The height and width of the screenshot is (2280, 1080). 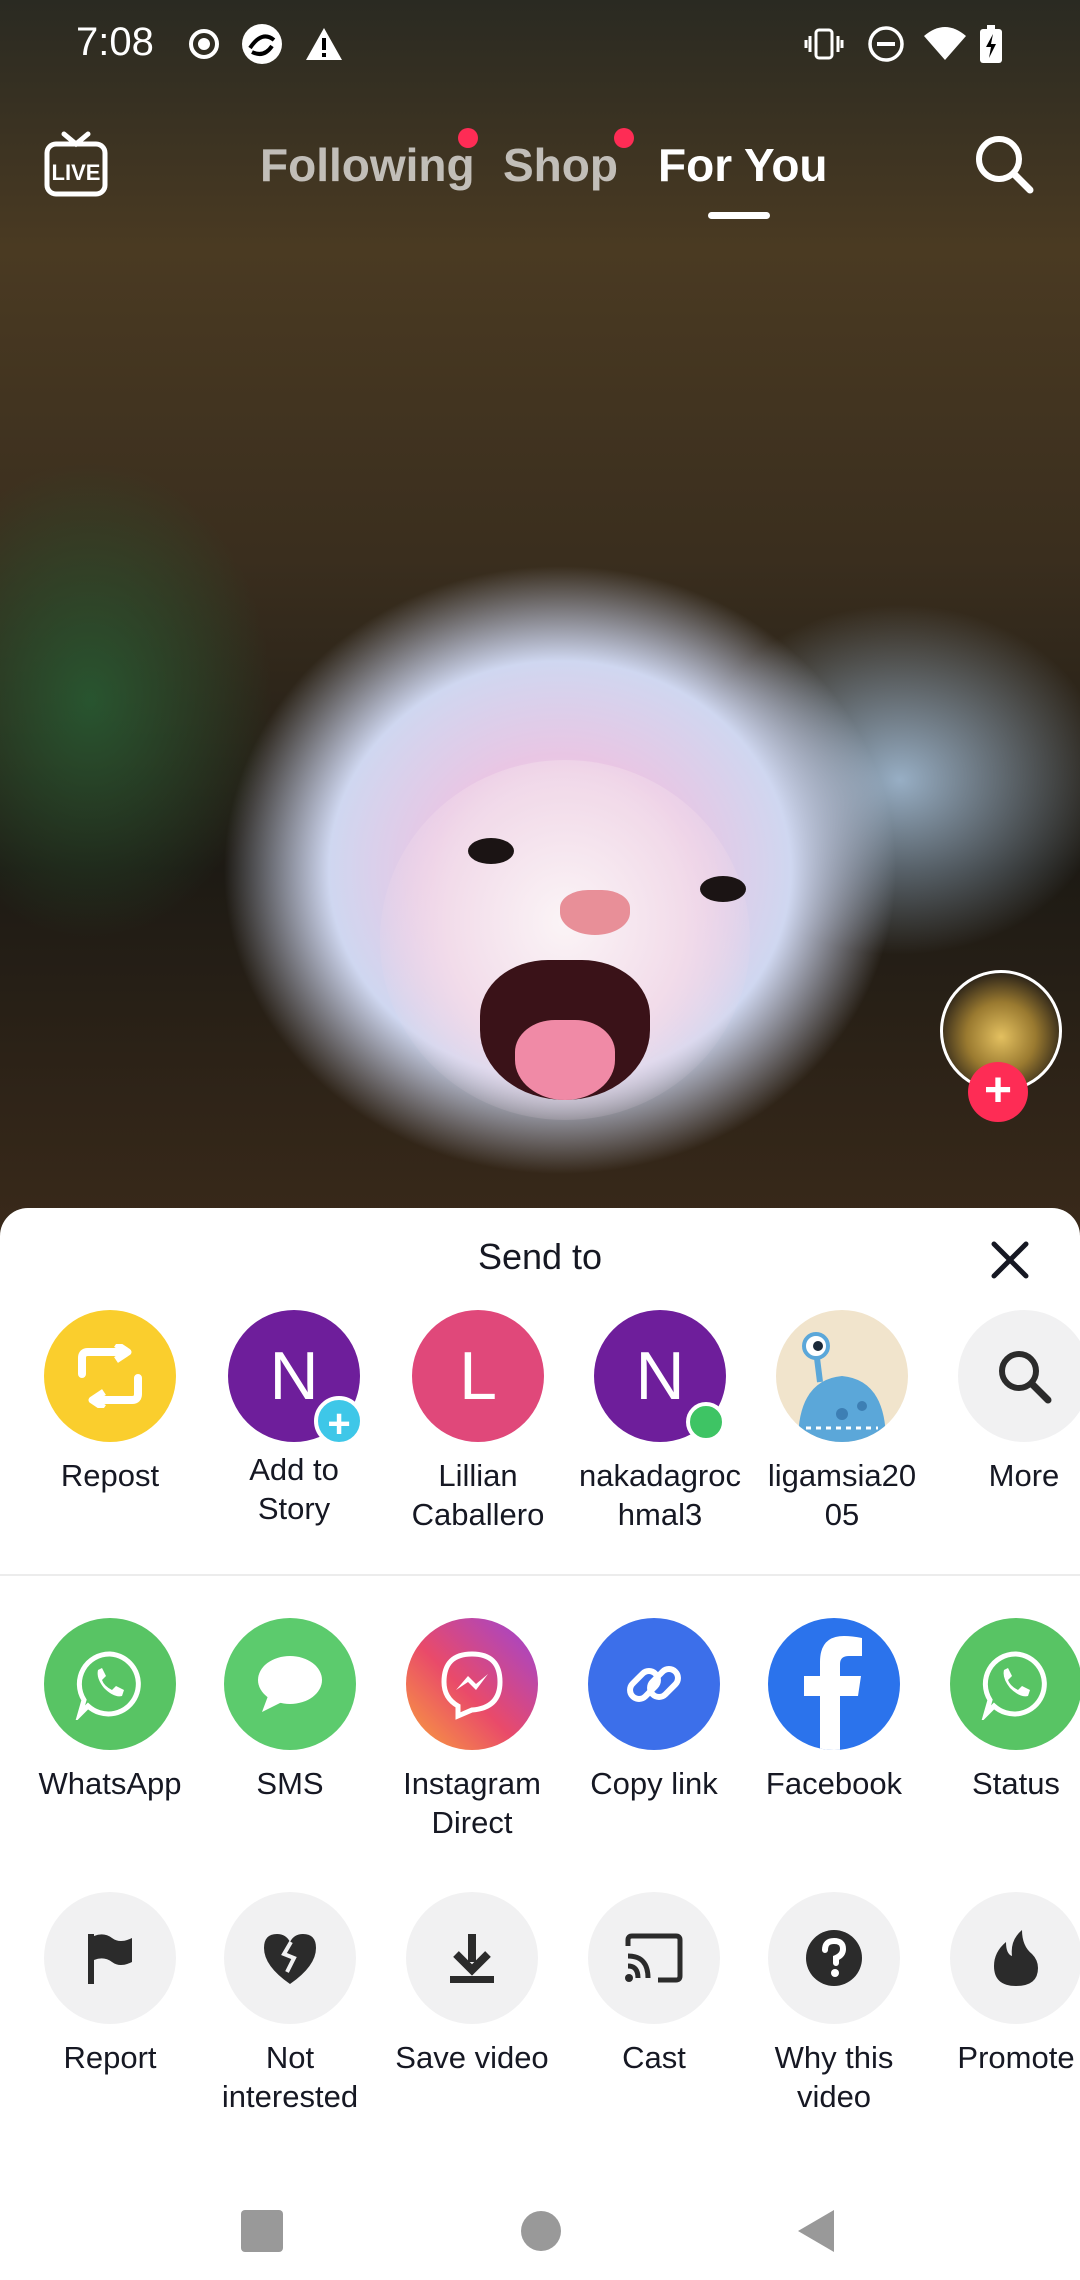 I want to click on home-icon, so click(x=541, y=2231).